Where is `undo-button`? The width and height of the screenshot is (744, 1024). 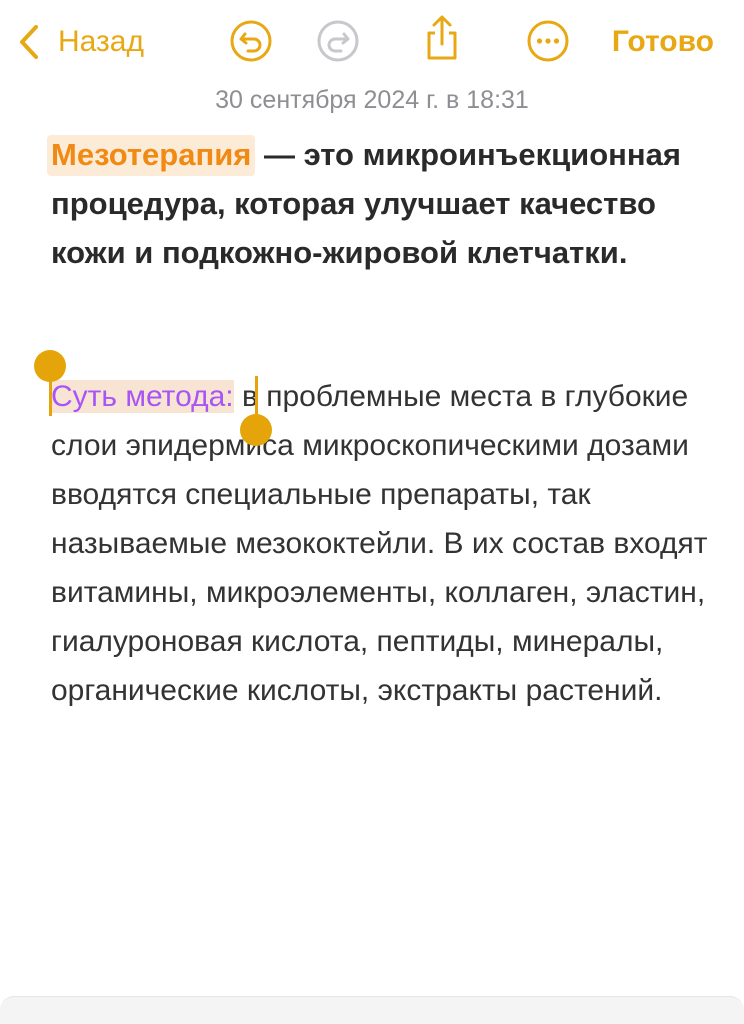 undo-button is located at coordinates (251, 43).